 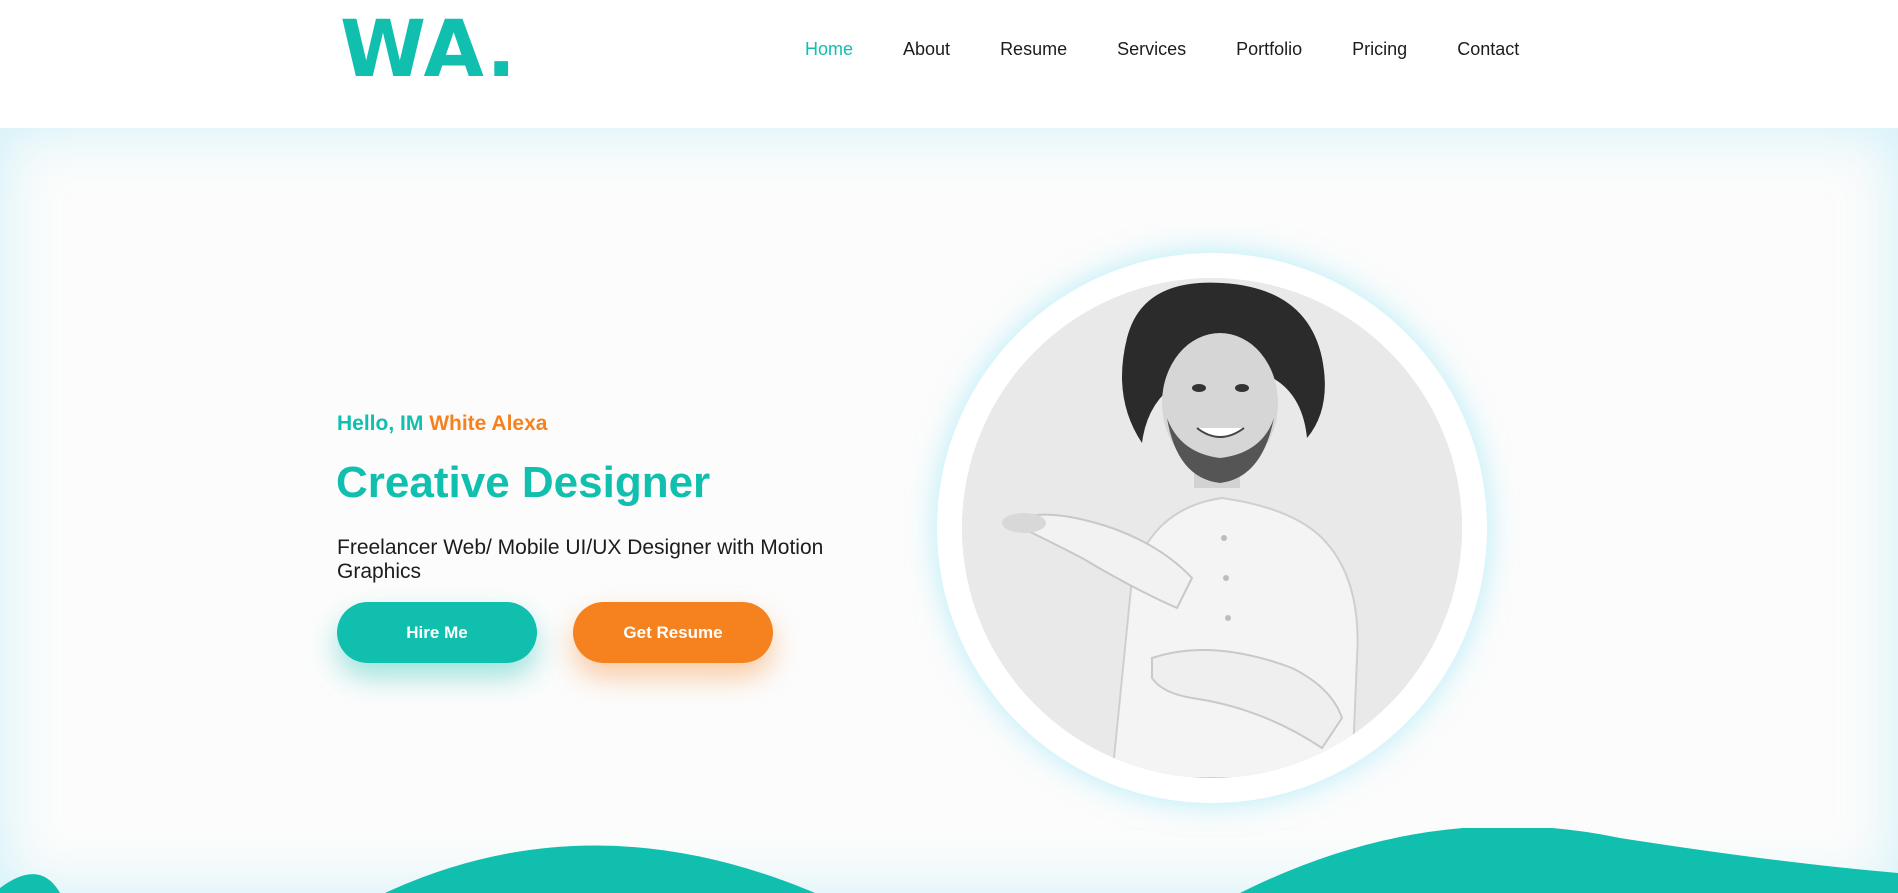 I want to click on nav-item-portfolio: Portfolio, so click(x=1269, y=49).